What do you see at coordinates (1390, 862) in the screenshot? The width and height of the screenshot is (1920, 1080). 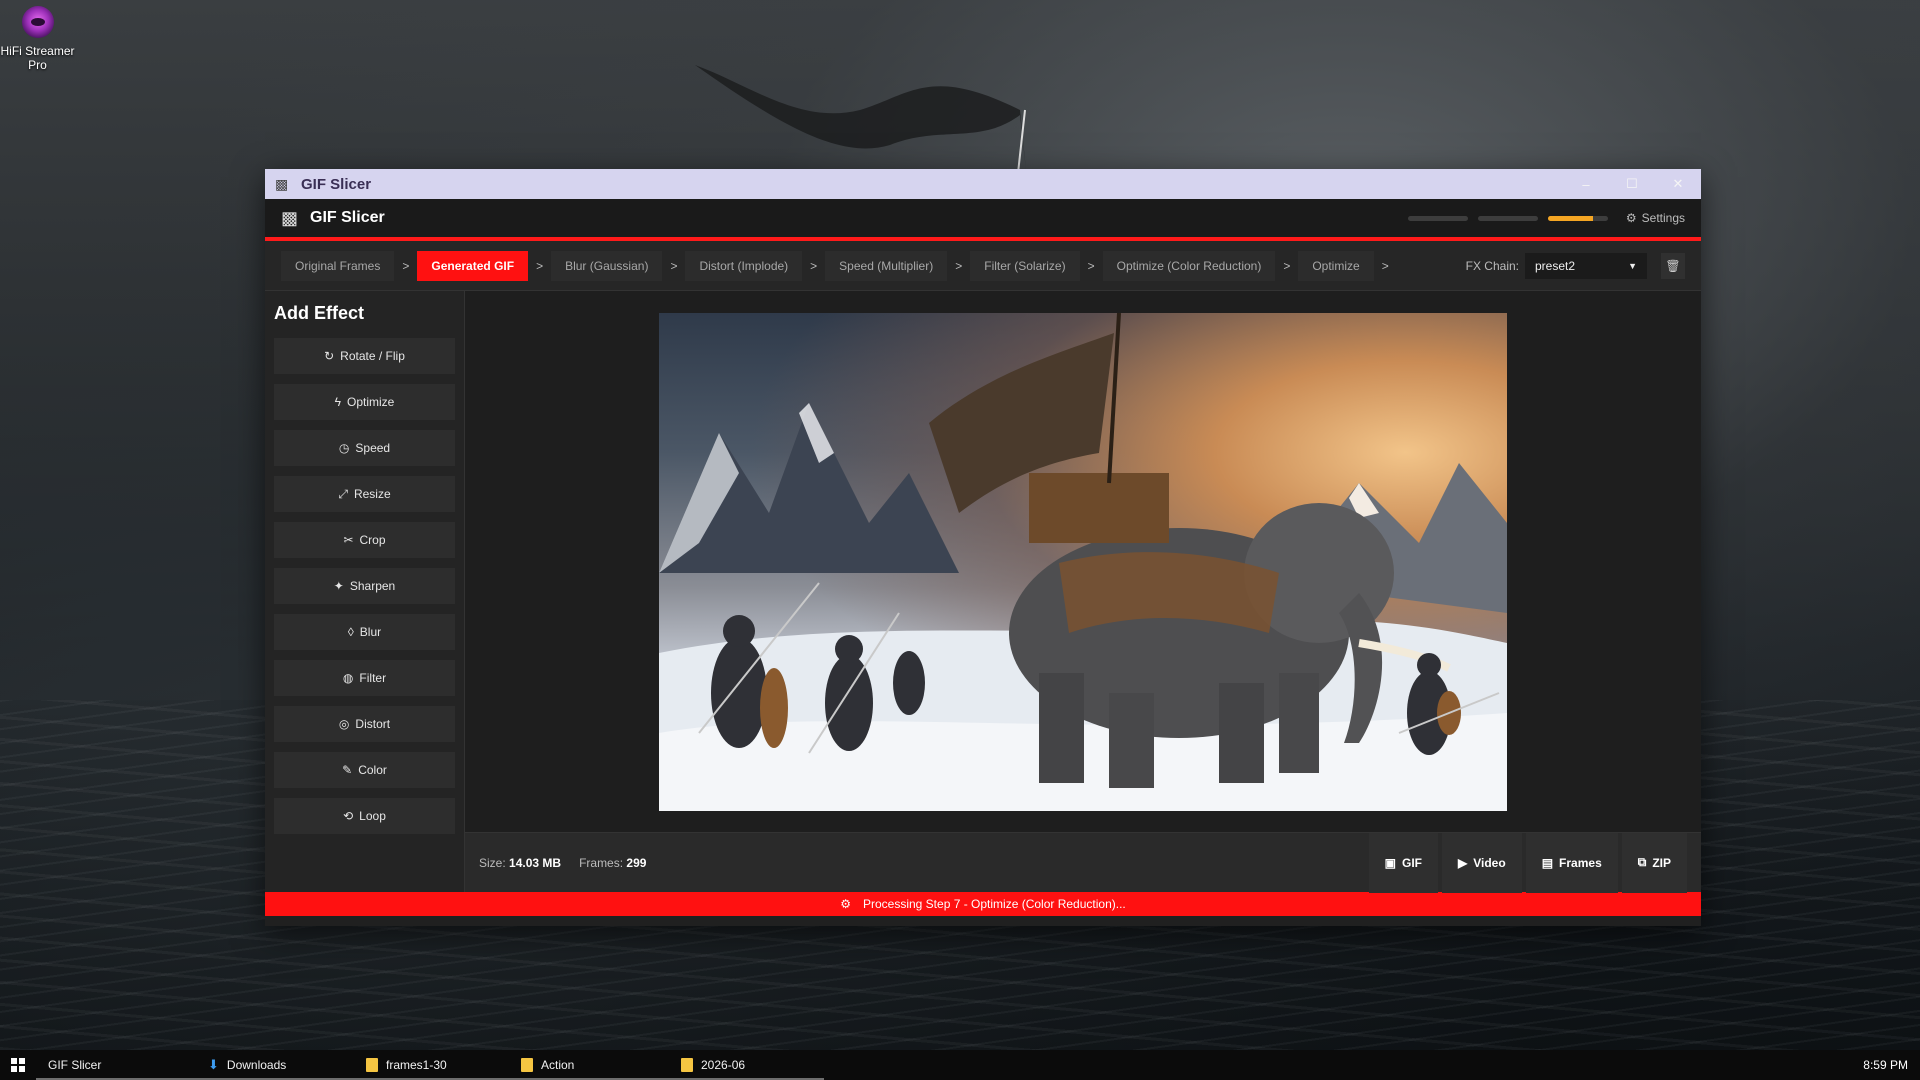 I see `save-icon: ▣` at bounding box center [1390, 862].